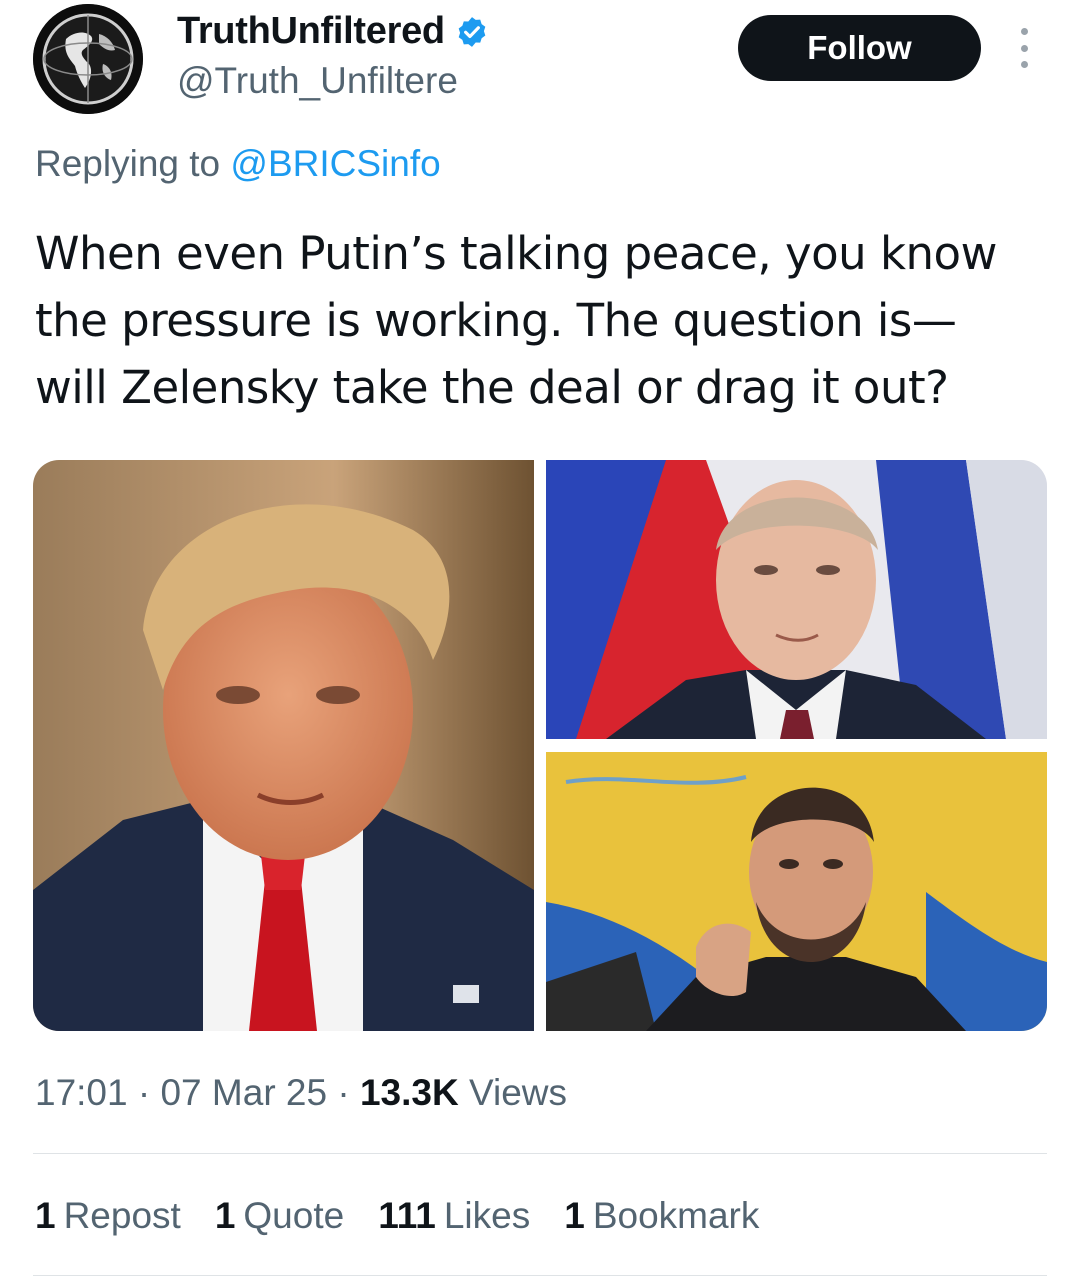 The width and height of the screenshot is (1080, 1288). I want to click on reposts-count: 1, so click(45, 1215).